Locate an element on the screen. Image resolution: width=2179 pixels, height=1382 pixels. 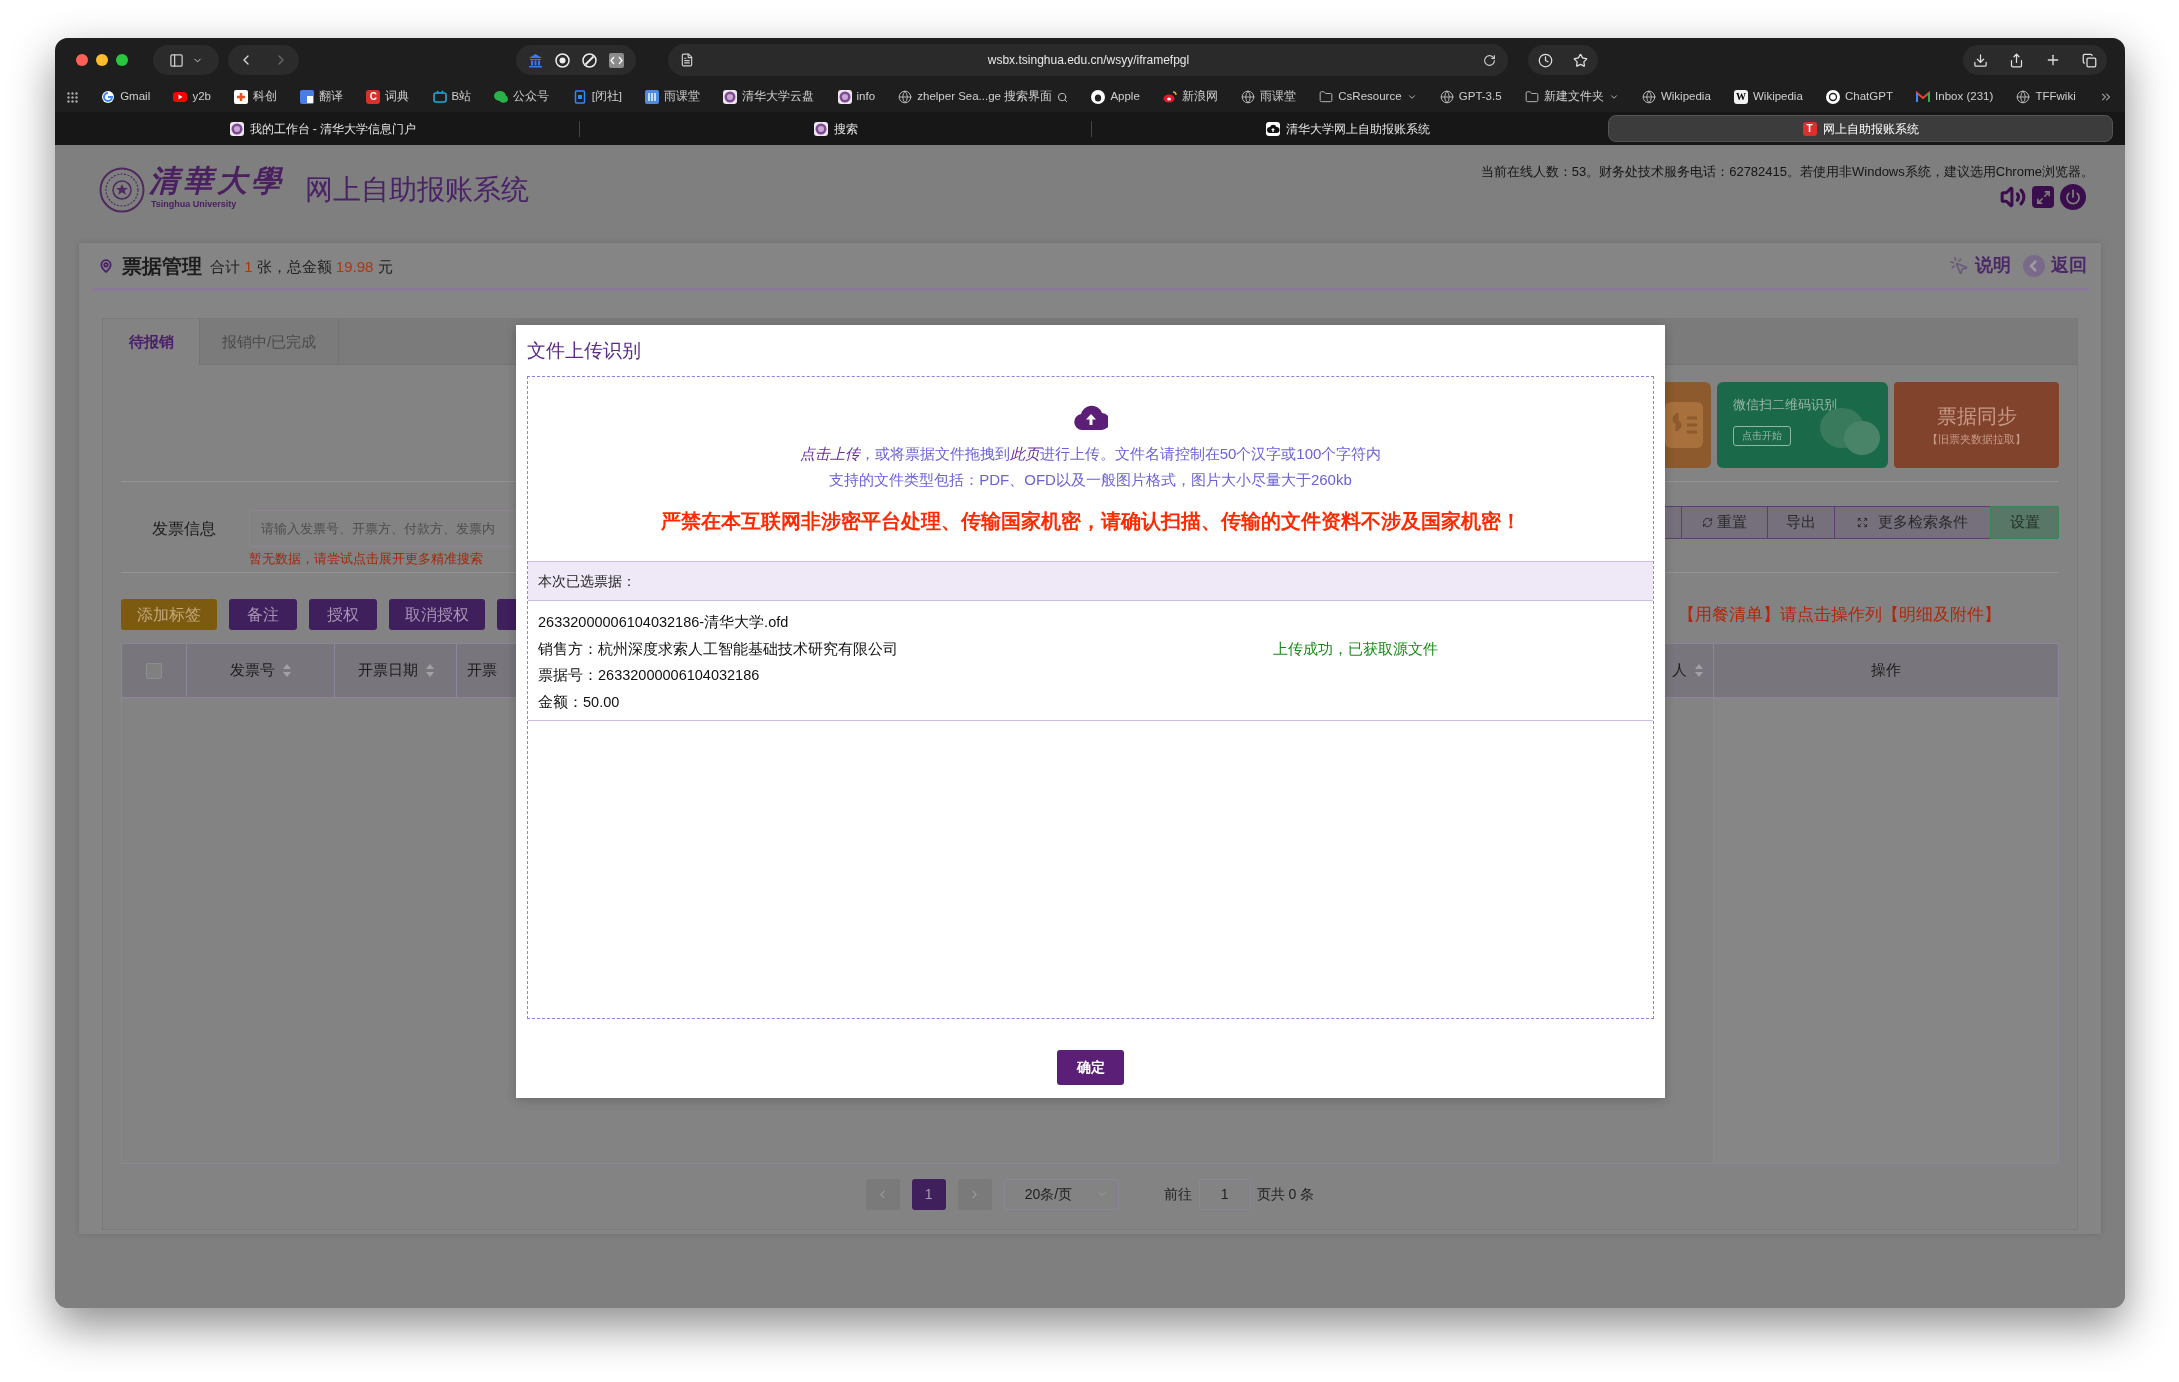
tab-title: 搜索 is located at coordinates (845, 129).